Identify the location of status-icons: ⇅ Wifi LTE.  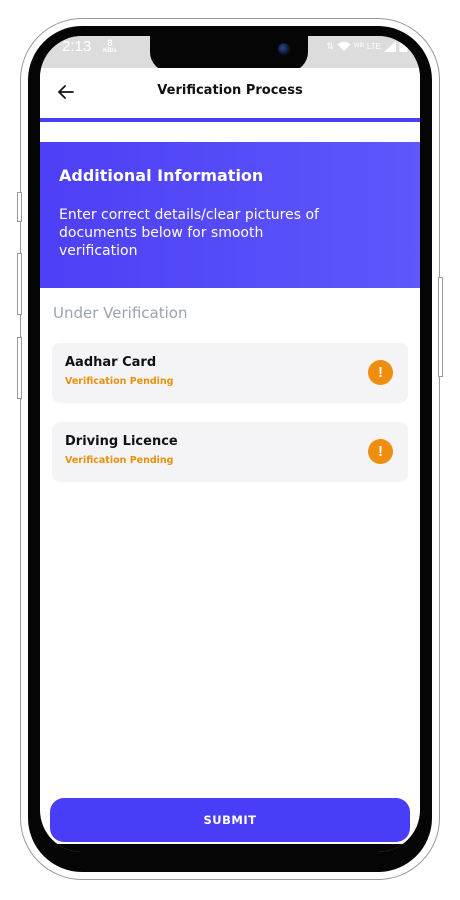
(367, 46).